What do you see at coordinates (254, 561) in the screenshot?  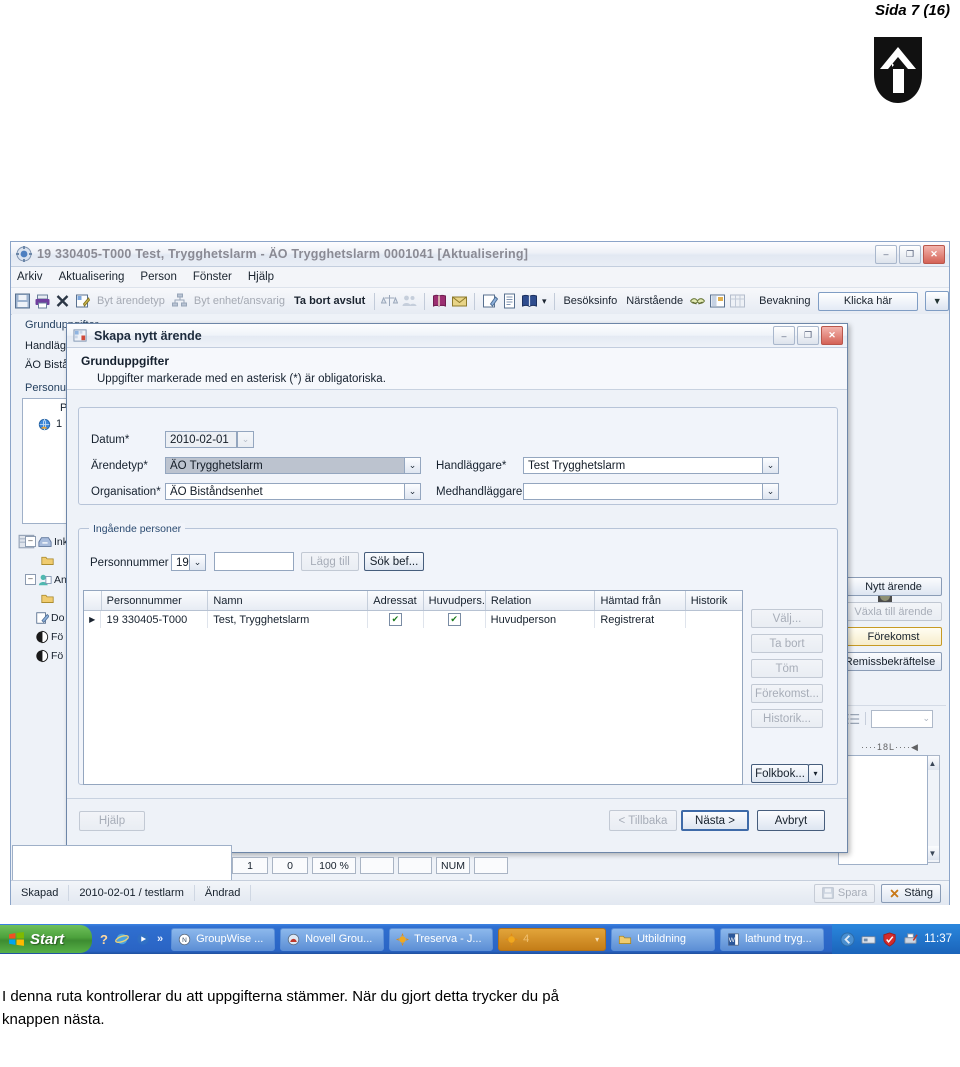 I see `personnummer-input` at bounding box center [254, 561].